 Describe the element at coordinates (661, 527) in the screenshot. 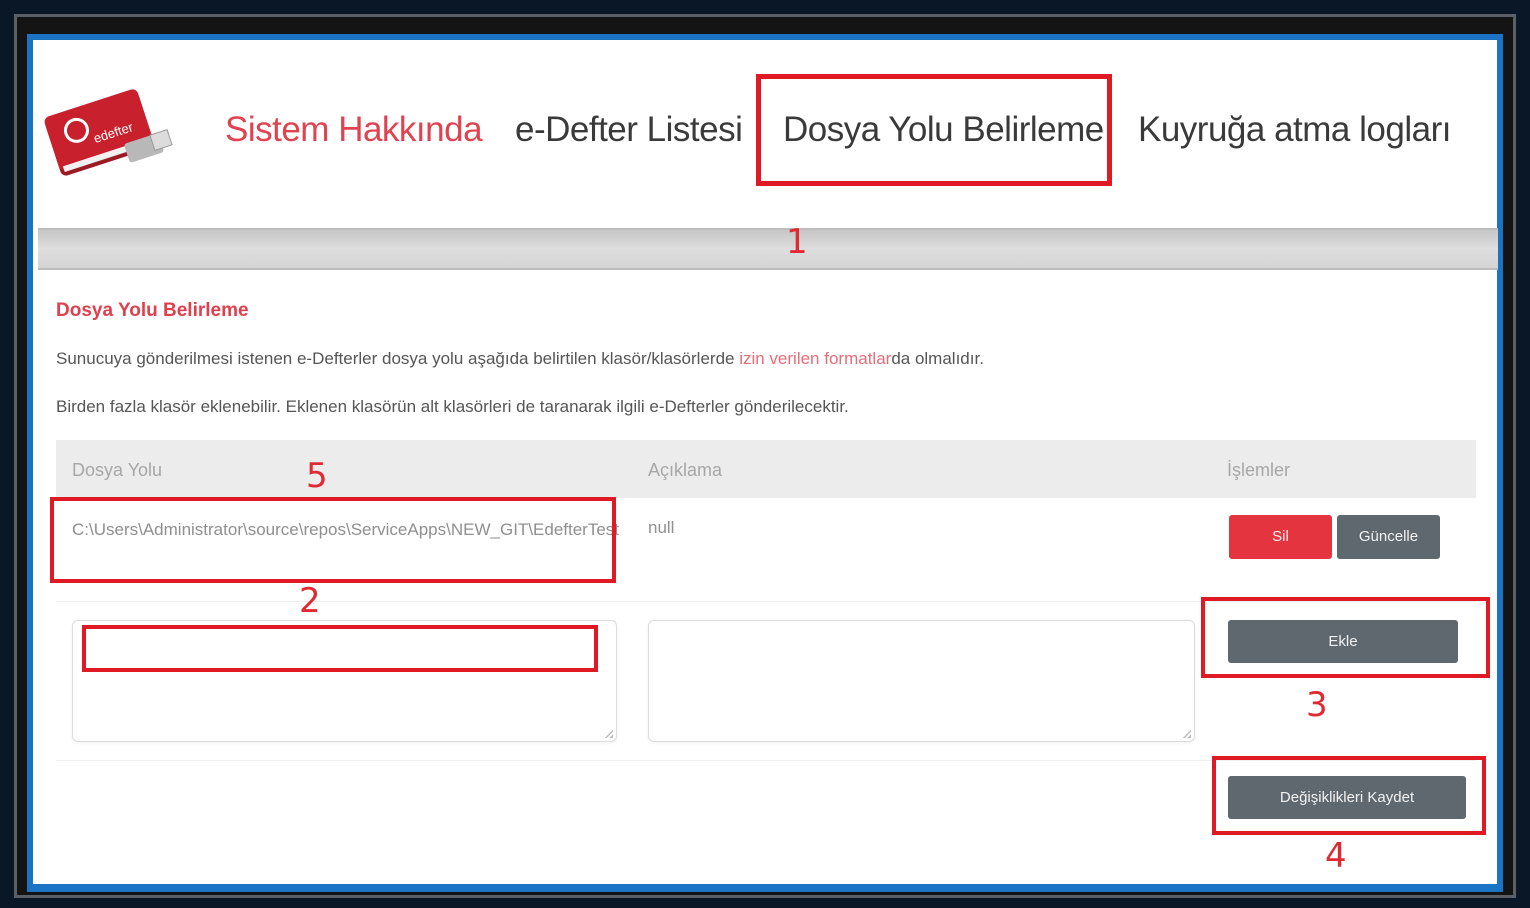

I see `table-cell-description: null` at that location.